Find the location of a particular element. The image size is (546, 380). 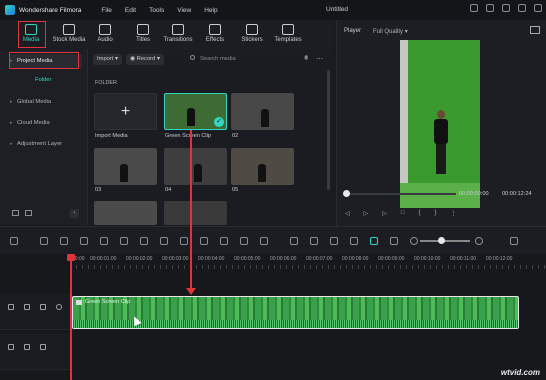

zoom-handle is located at coordinates (441, 240).